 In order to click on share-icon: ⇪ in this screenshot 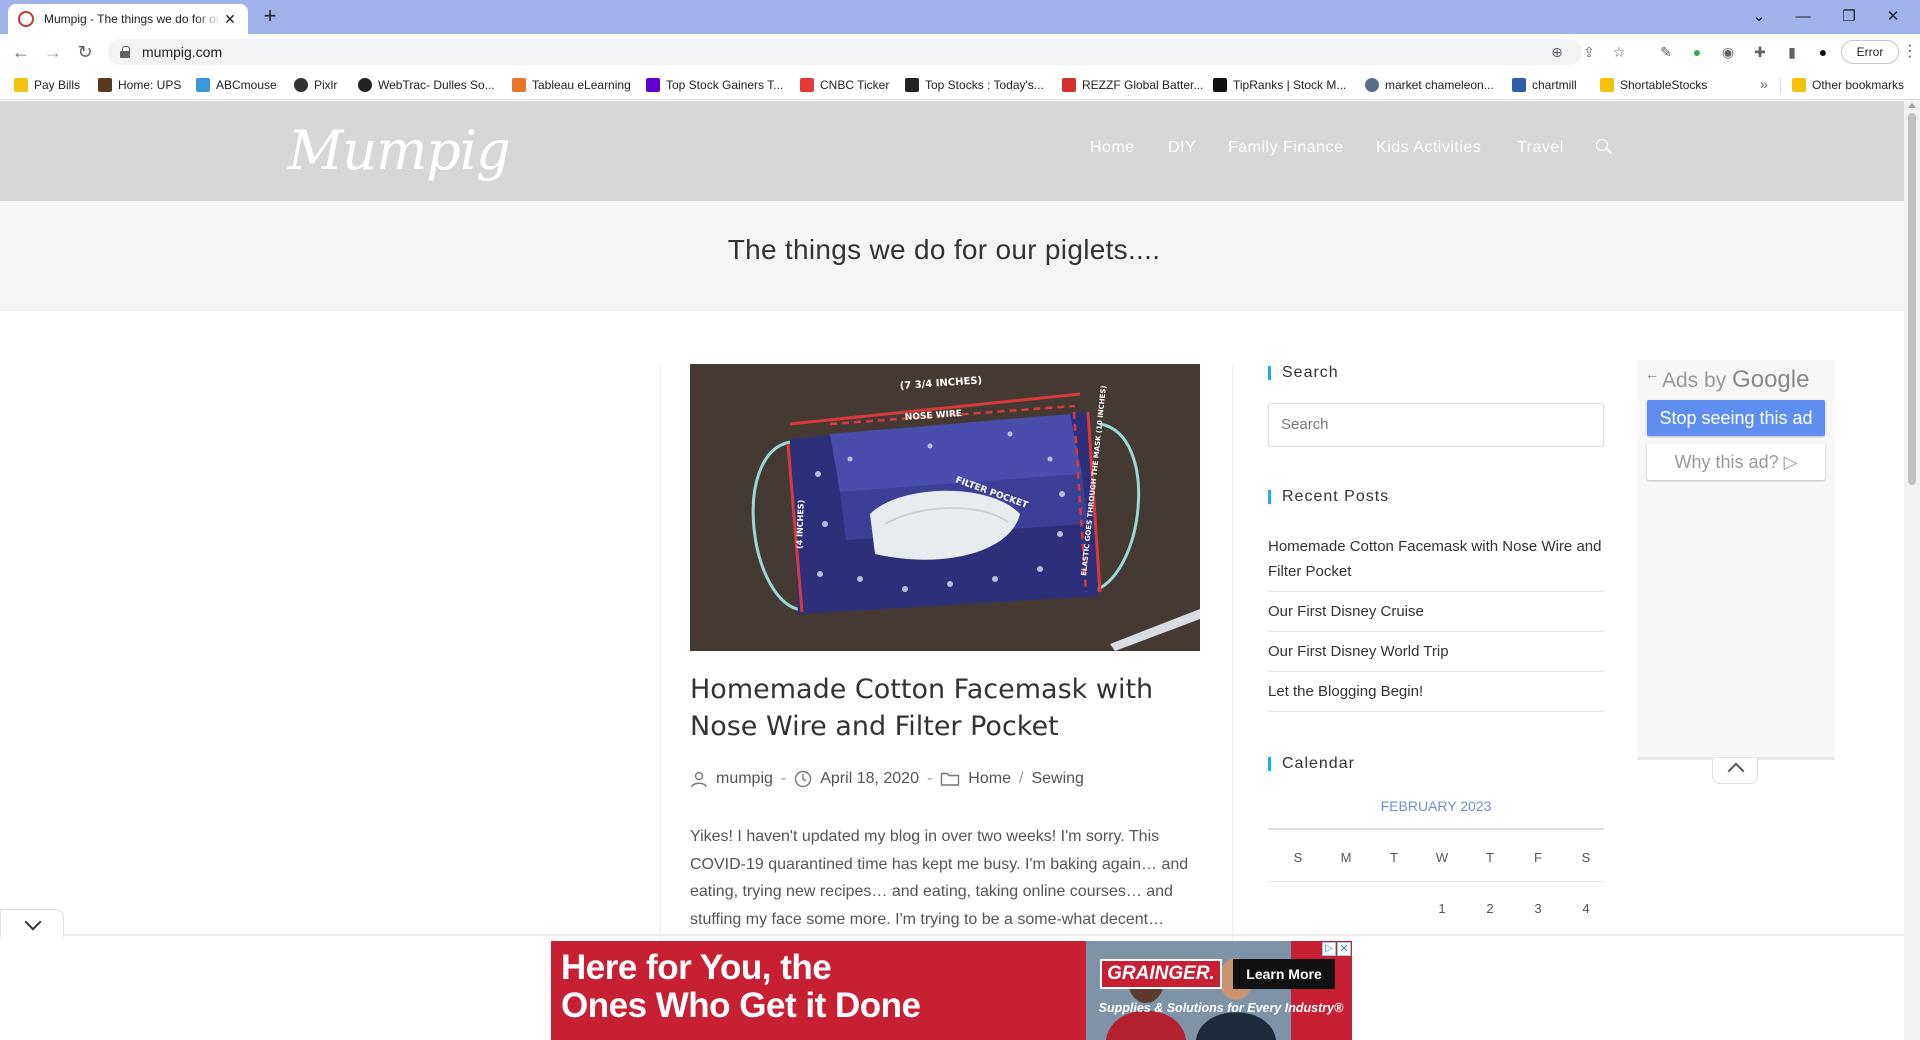, I will do `click(1589, 52)`.